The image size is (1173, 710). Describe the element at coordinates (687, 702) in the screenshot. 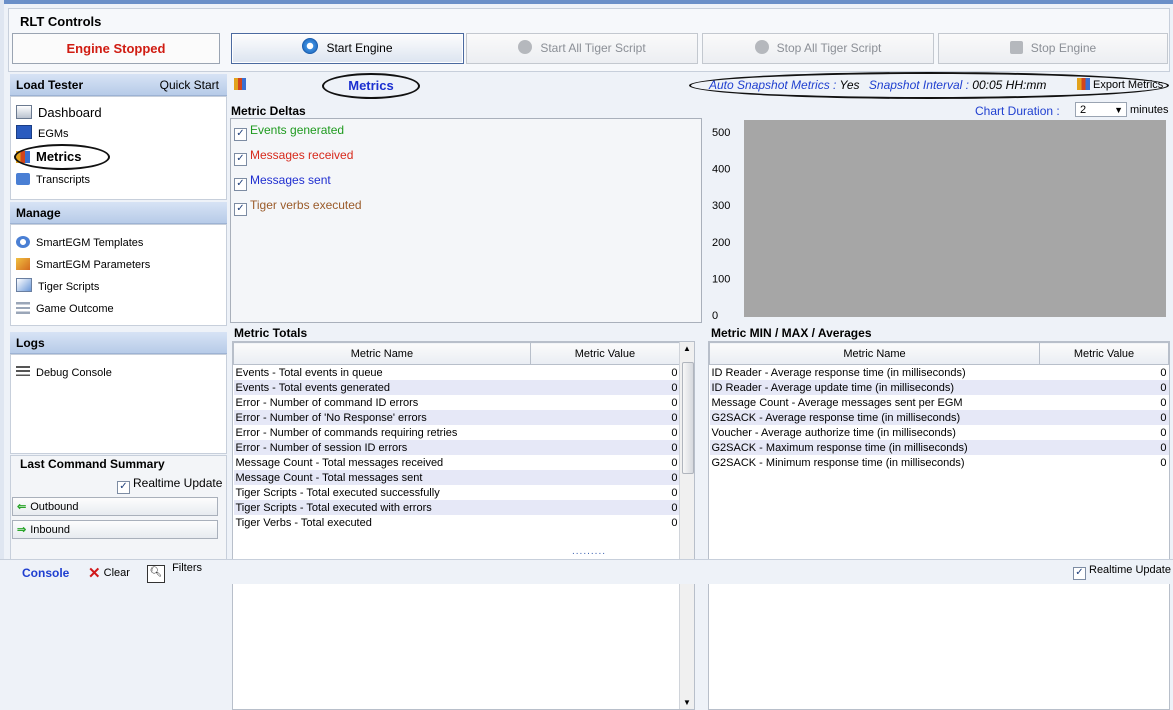

I see `scroll-down-icon: ▼` at that location.